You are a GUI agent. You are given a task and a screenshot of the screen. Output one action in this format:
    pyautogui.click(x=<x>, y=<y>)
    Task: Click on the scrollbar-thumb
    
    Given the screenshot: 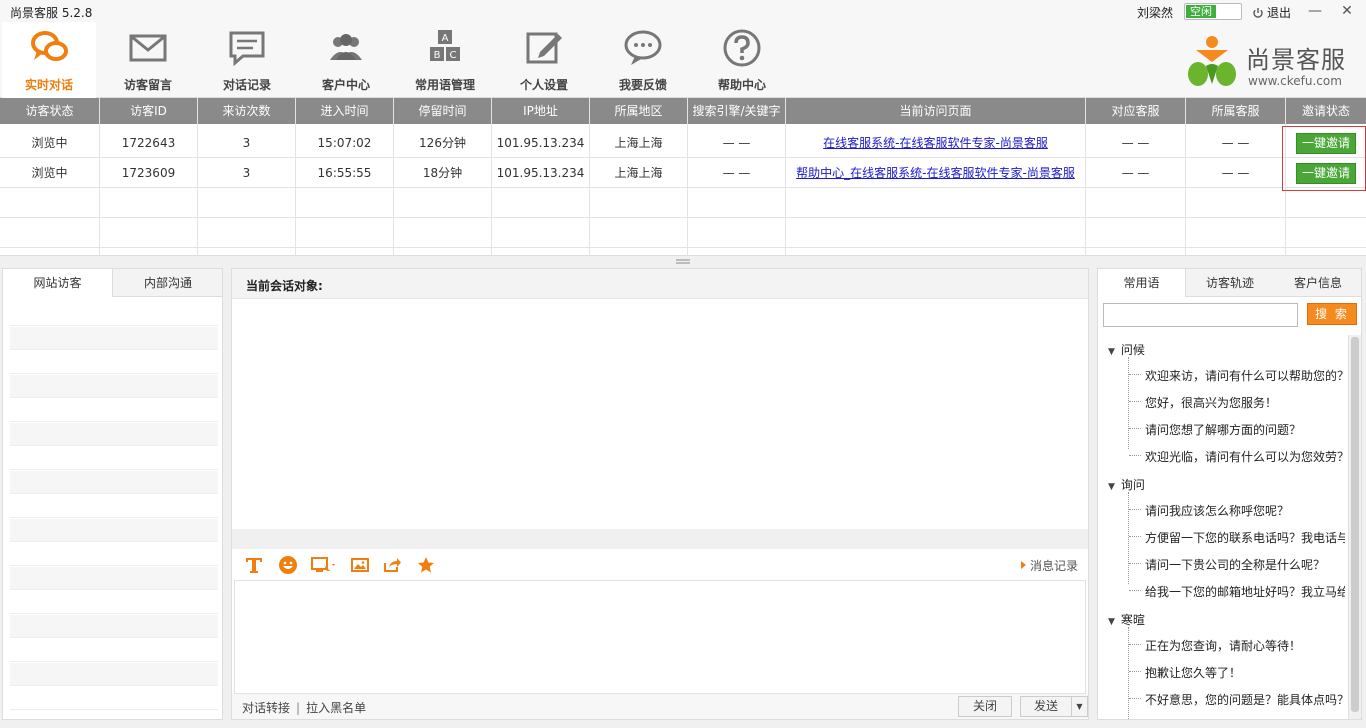 What is the action you would take?
    pyautogui.click(x=1355, y=524)
    